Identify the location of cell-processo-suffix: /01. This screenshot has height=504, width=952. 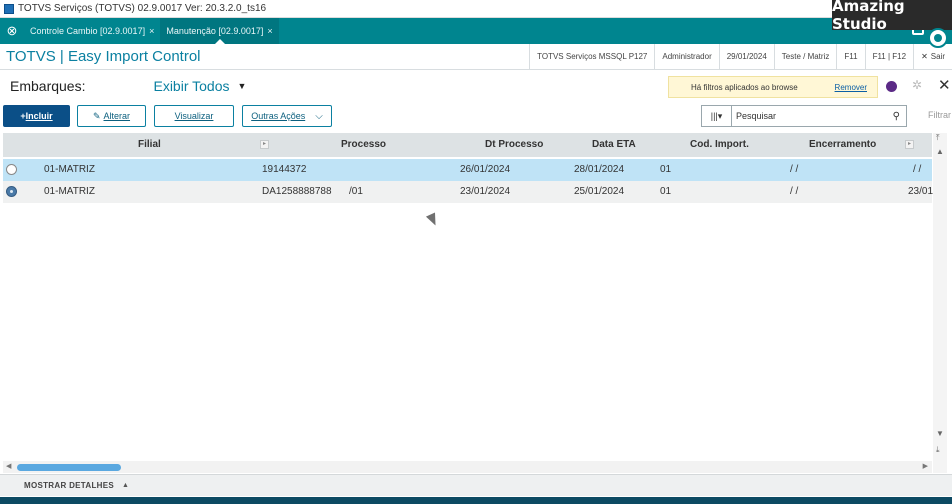
(356, 191).